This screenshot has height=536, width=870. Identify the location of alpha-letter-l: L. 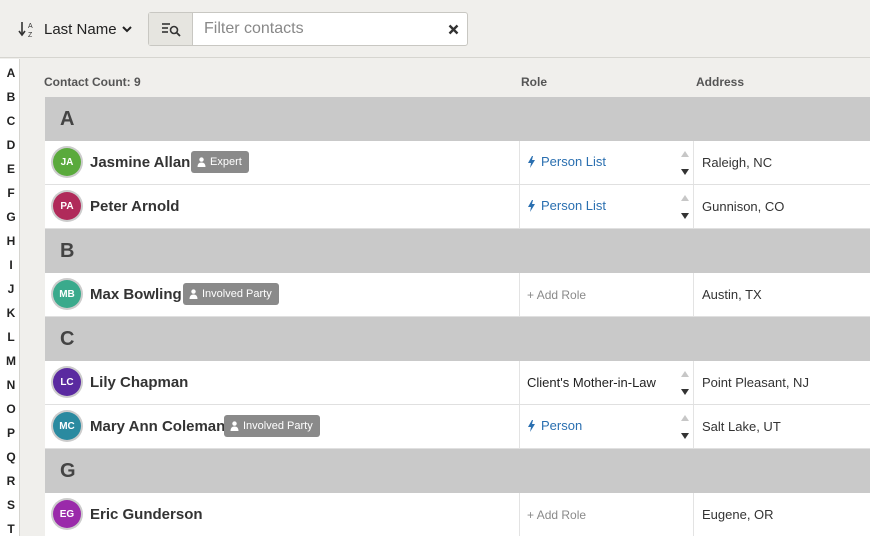
(11, 337).